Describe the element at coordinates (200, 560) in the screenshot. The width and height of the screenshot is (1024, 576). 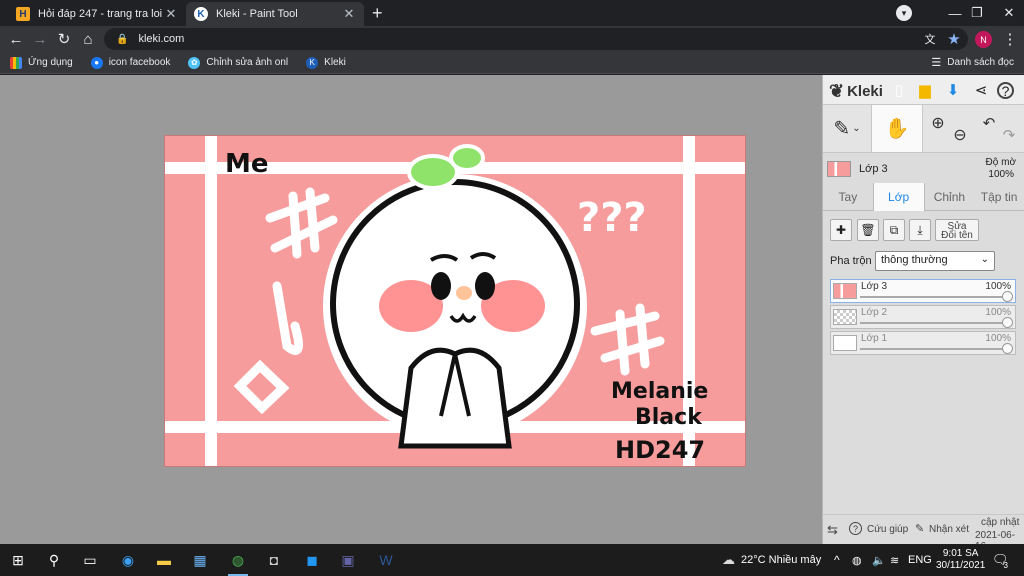
I see `store-icon: ▦` at that location.